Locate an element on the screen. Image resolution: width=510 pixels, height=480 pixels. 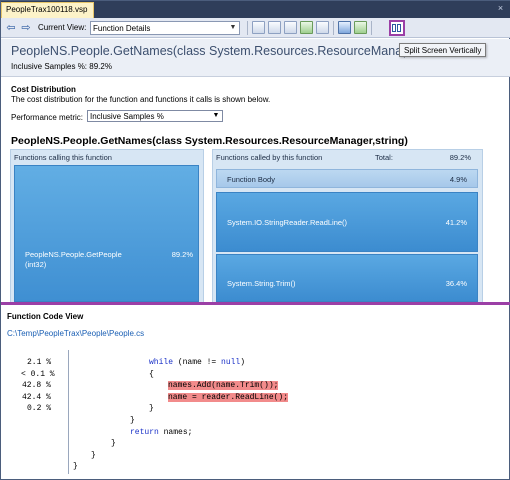
gutter-value: 42.8 % is located at coordinates (36, 386).